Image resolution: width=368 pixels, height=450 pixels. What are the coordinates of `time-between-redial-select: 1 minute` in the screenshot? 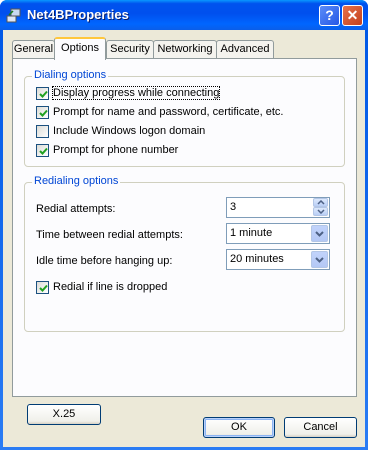 It's located at (278, 233).